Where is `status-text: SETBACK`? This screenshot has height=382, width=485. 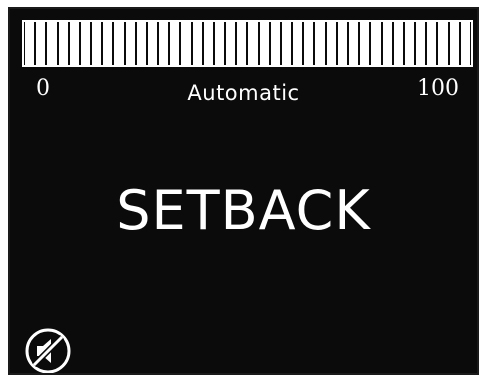 status-text: SETBACK is located at coordinates (243, 210).